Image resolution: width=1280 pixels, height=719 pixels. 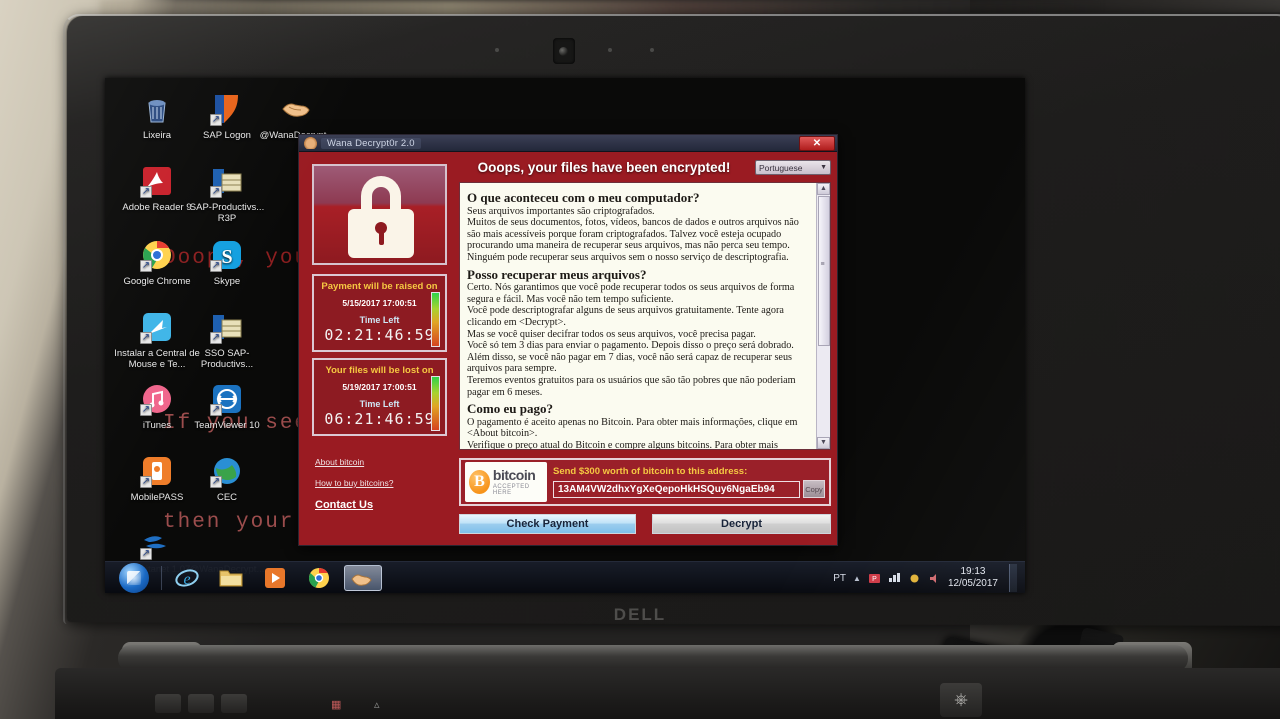 I want to click on timer-title: Payment will be raised on, so click(x=379, y=286).